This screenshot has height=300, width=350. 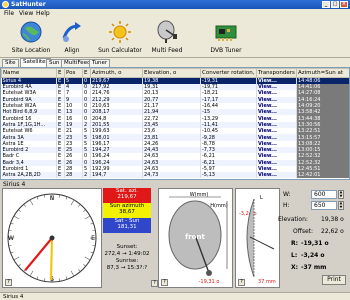 I want to click on r-value: -19,31 o, so click(x=315, y=243).